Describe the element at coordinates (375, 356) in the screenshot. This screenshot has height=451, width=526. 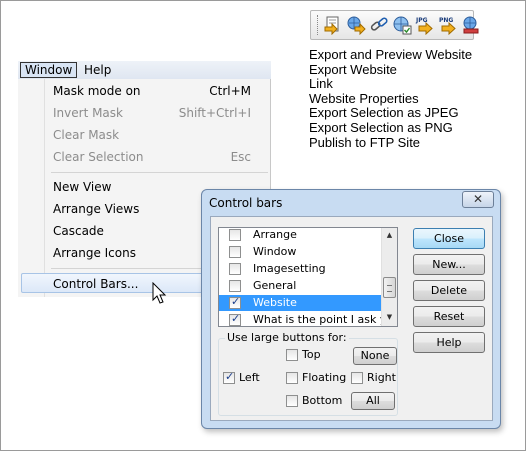
I see `none-button: None` at that location.